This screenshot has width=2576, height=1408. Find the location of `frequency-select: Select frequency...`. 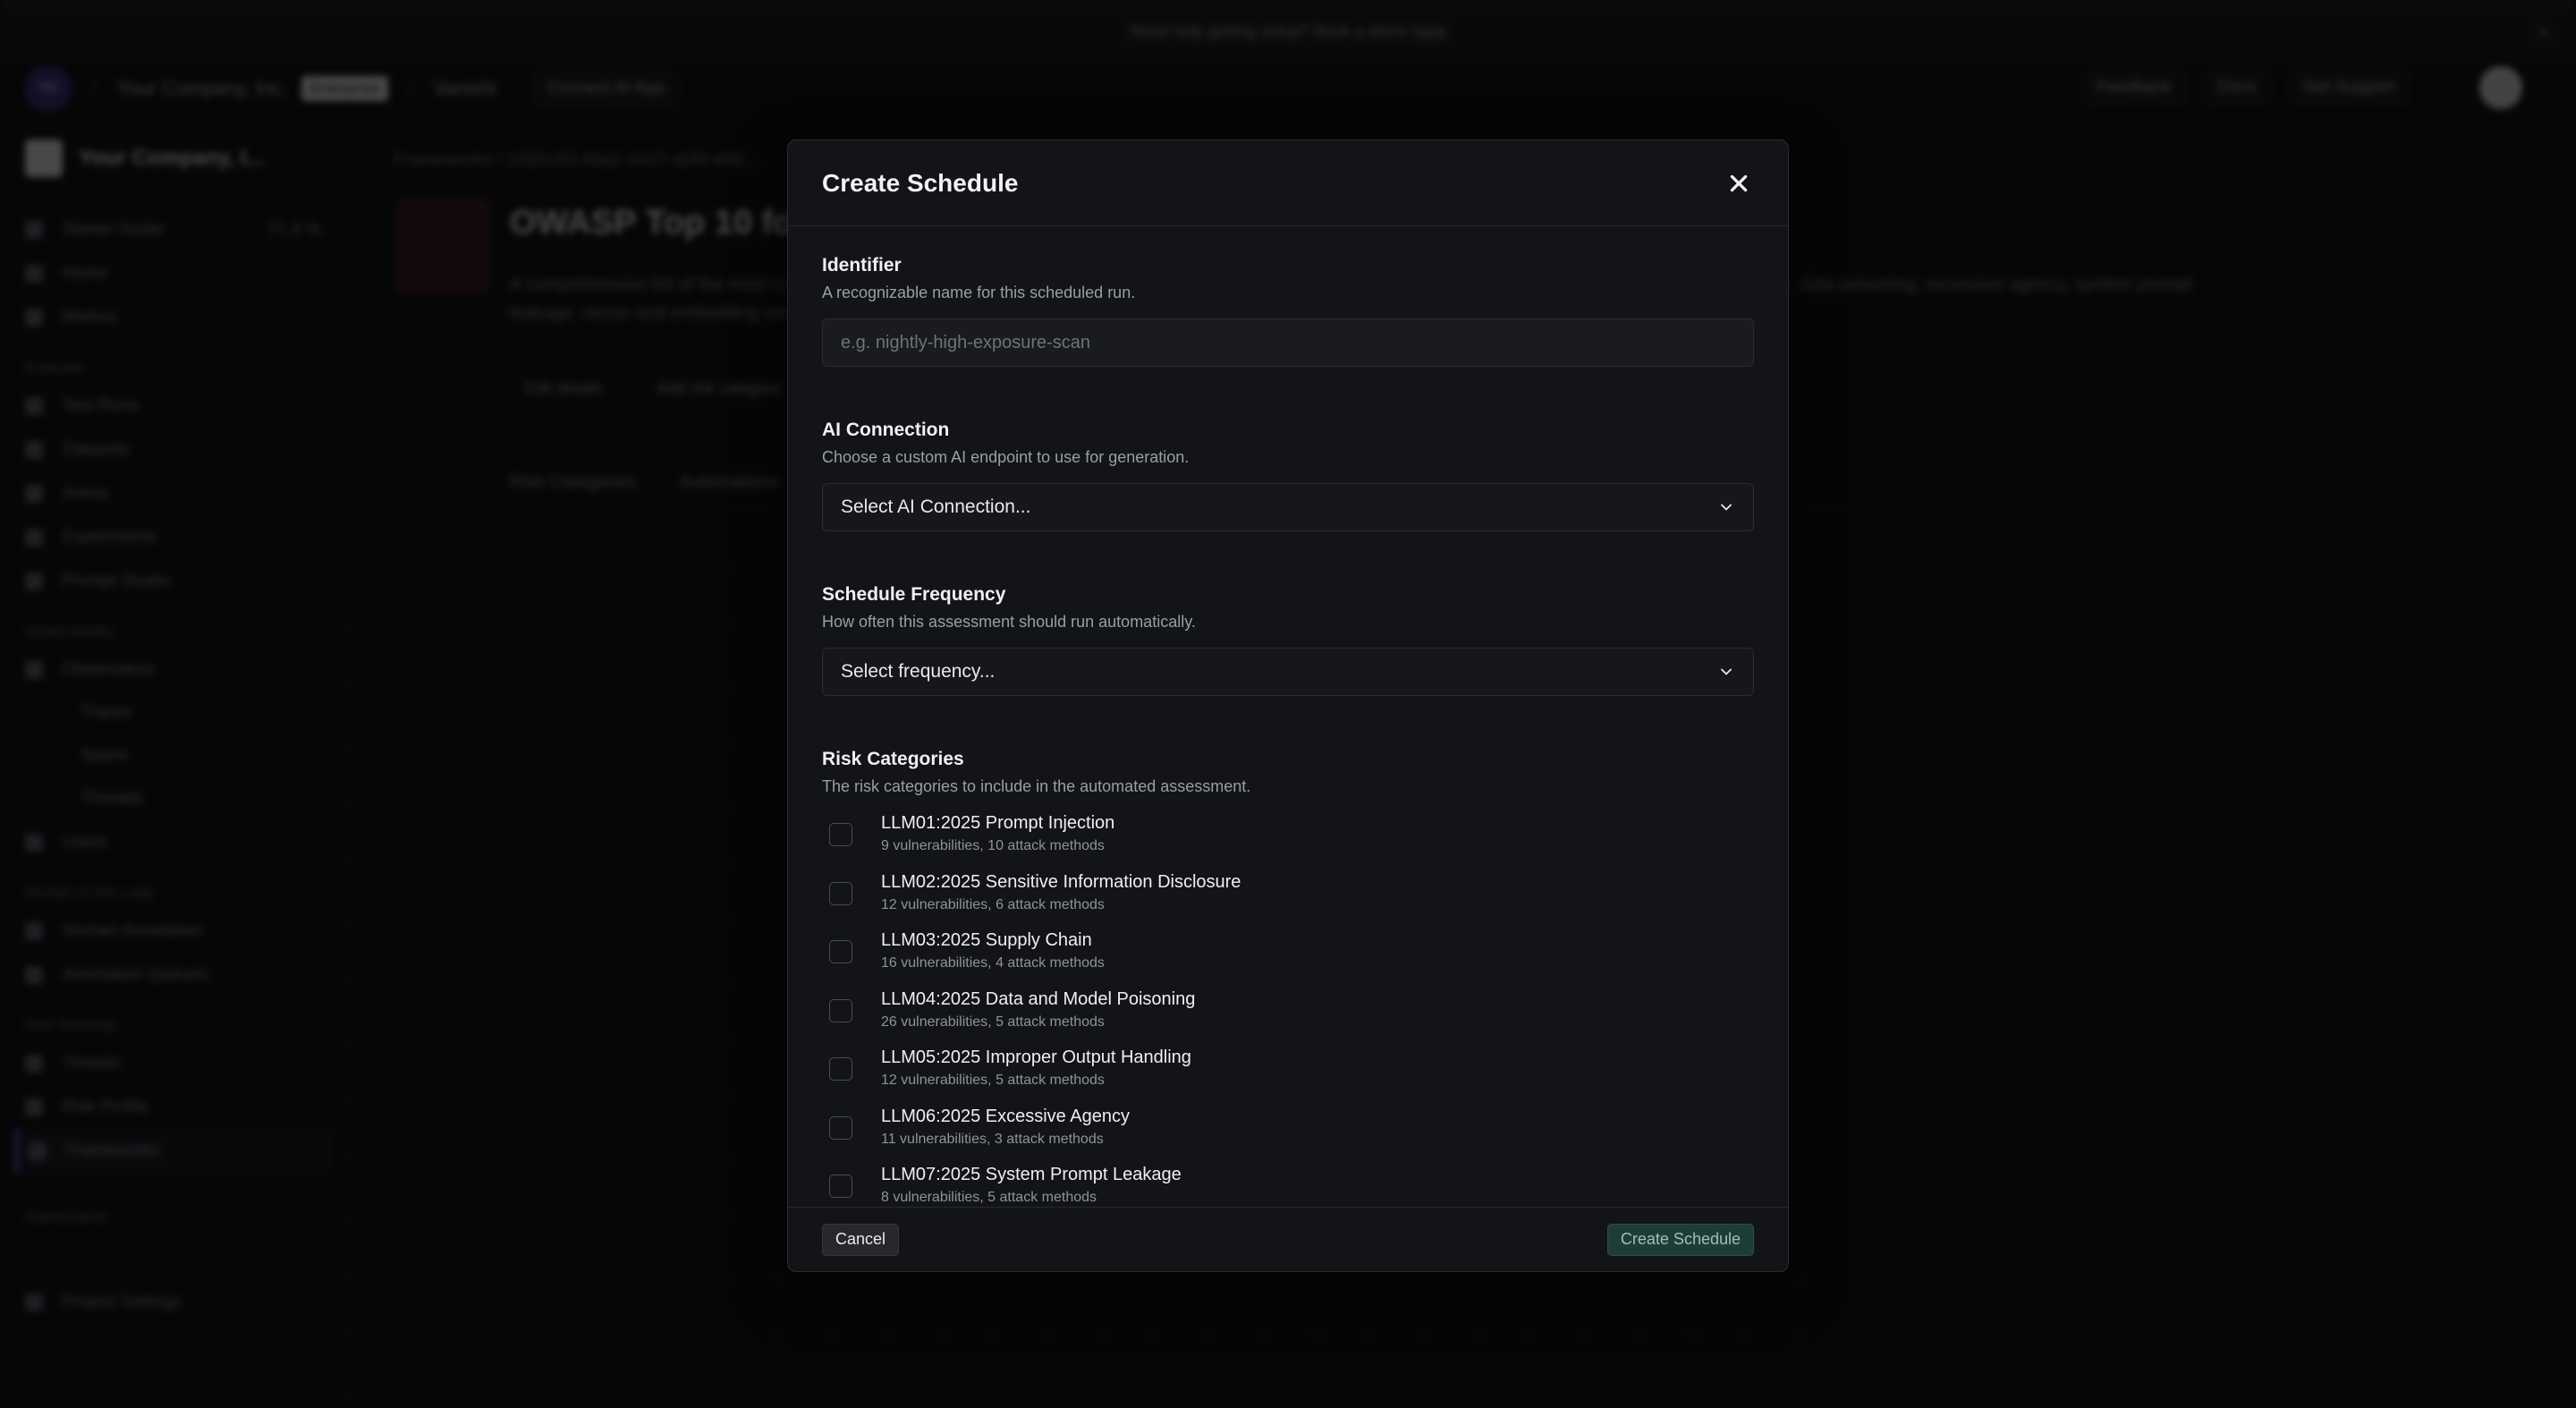

frequency-select: Select frequency... is located at coordinates (1288, 672).